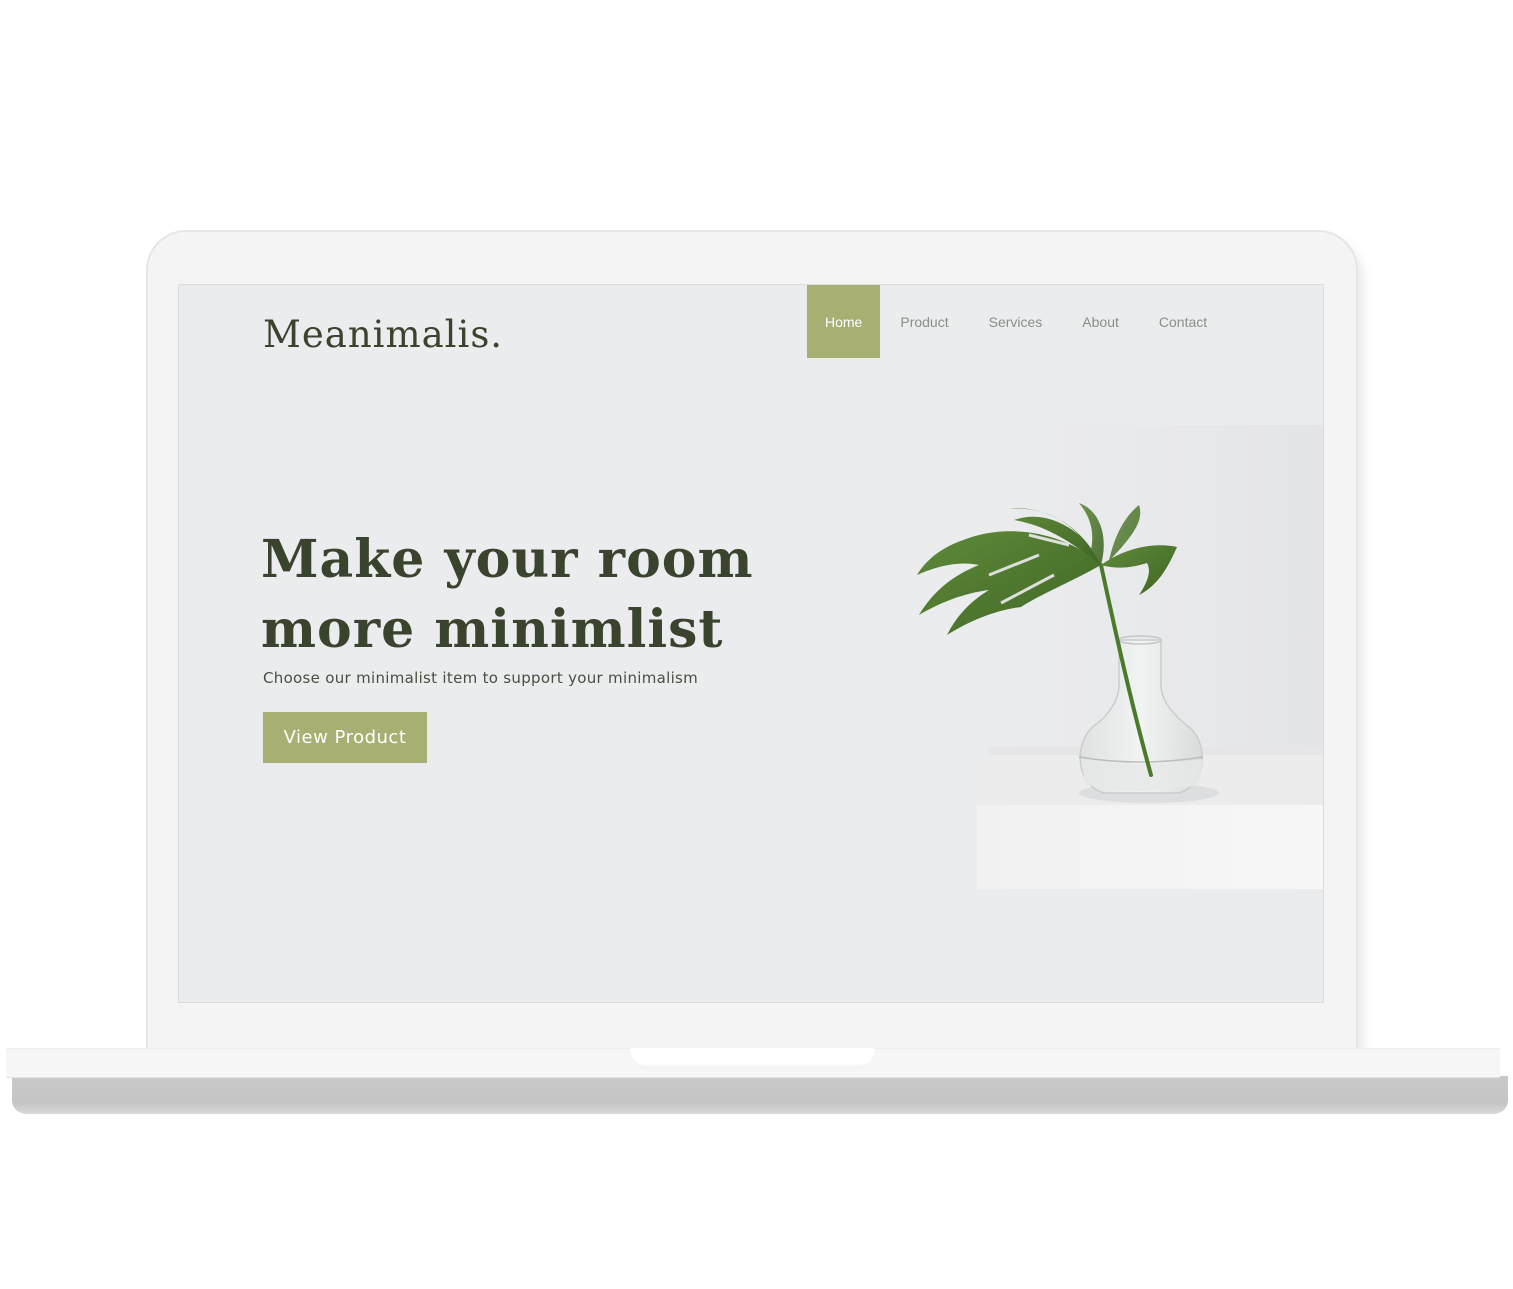 The image size is (1513, 1289). What do you see at coordinates (1101, 657) in the screenshot?
I see `plant-in-vase-image` at bounding box center [1101, 657].